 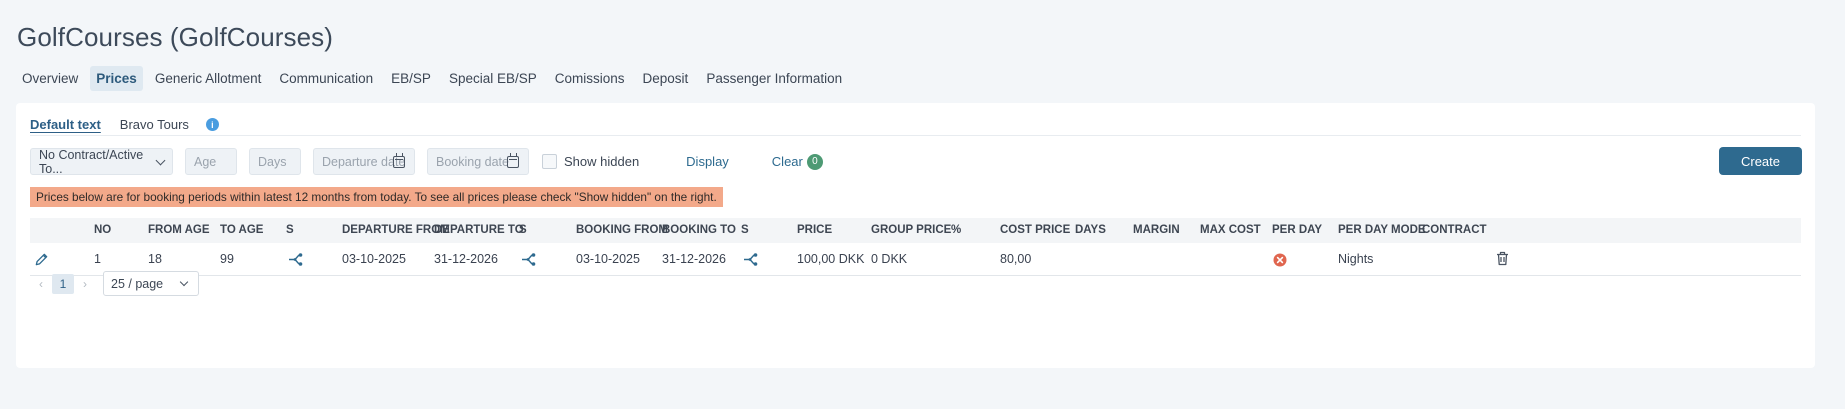 What do you see at coordinates (184, 282) in the screenshot?
I see `chevron-down-icon` at bounding box center [184, 282].